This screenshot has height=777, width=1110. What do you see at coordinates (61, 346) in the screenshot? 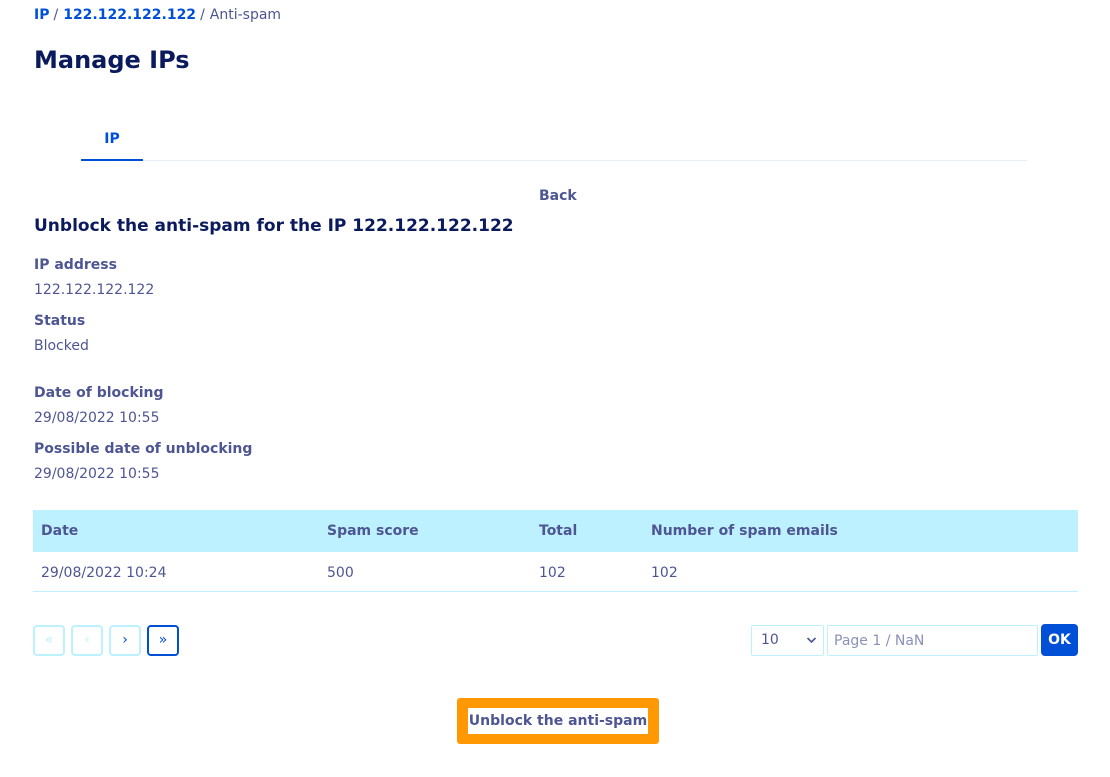
I see `status-value: Blocked` at bounding box center [61, 346].